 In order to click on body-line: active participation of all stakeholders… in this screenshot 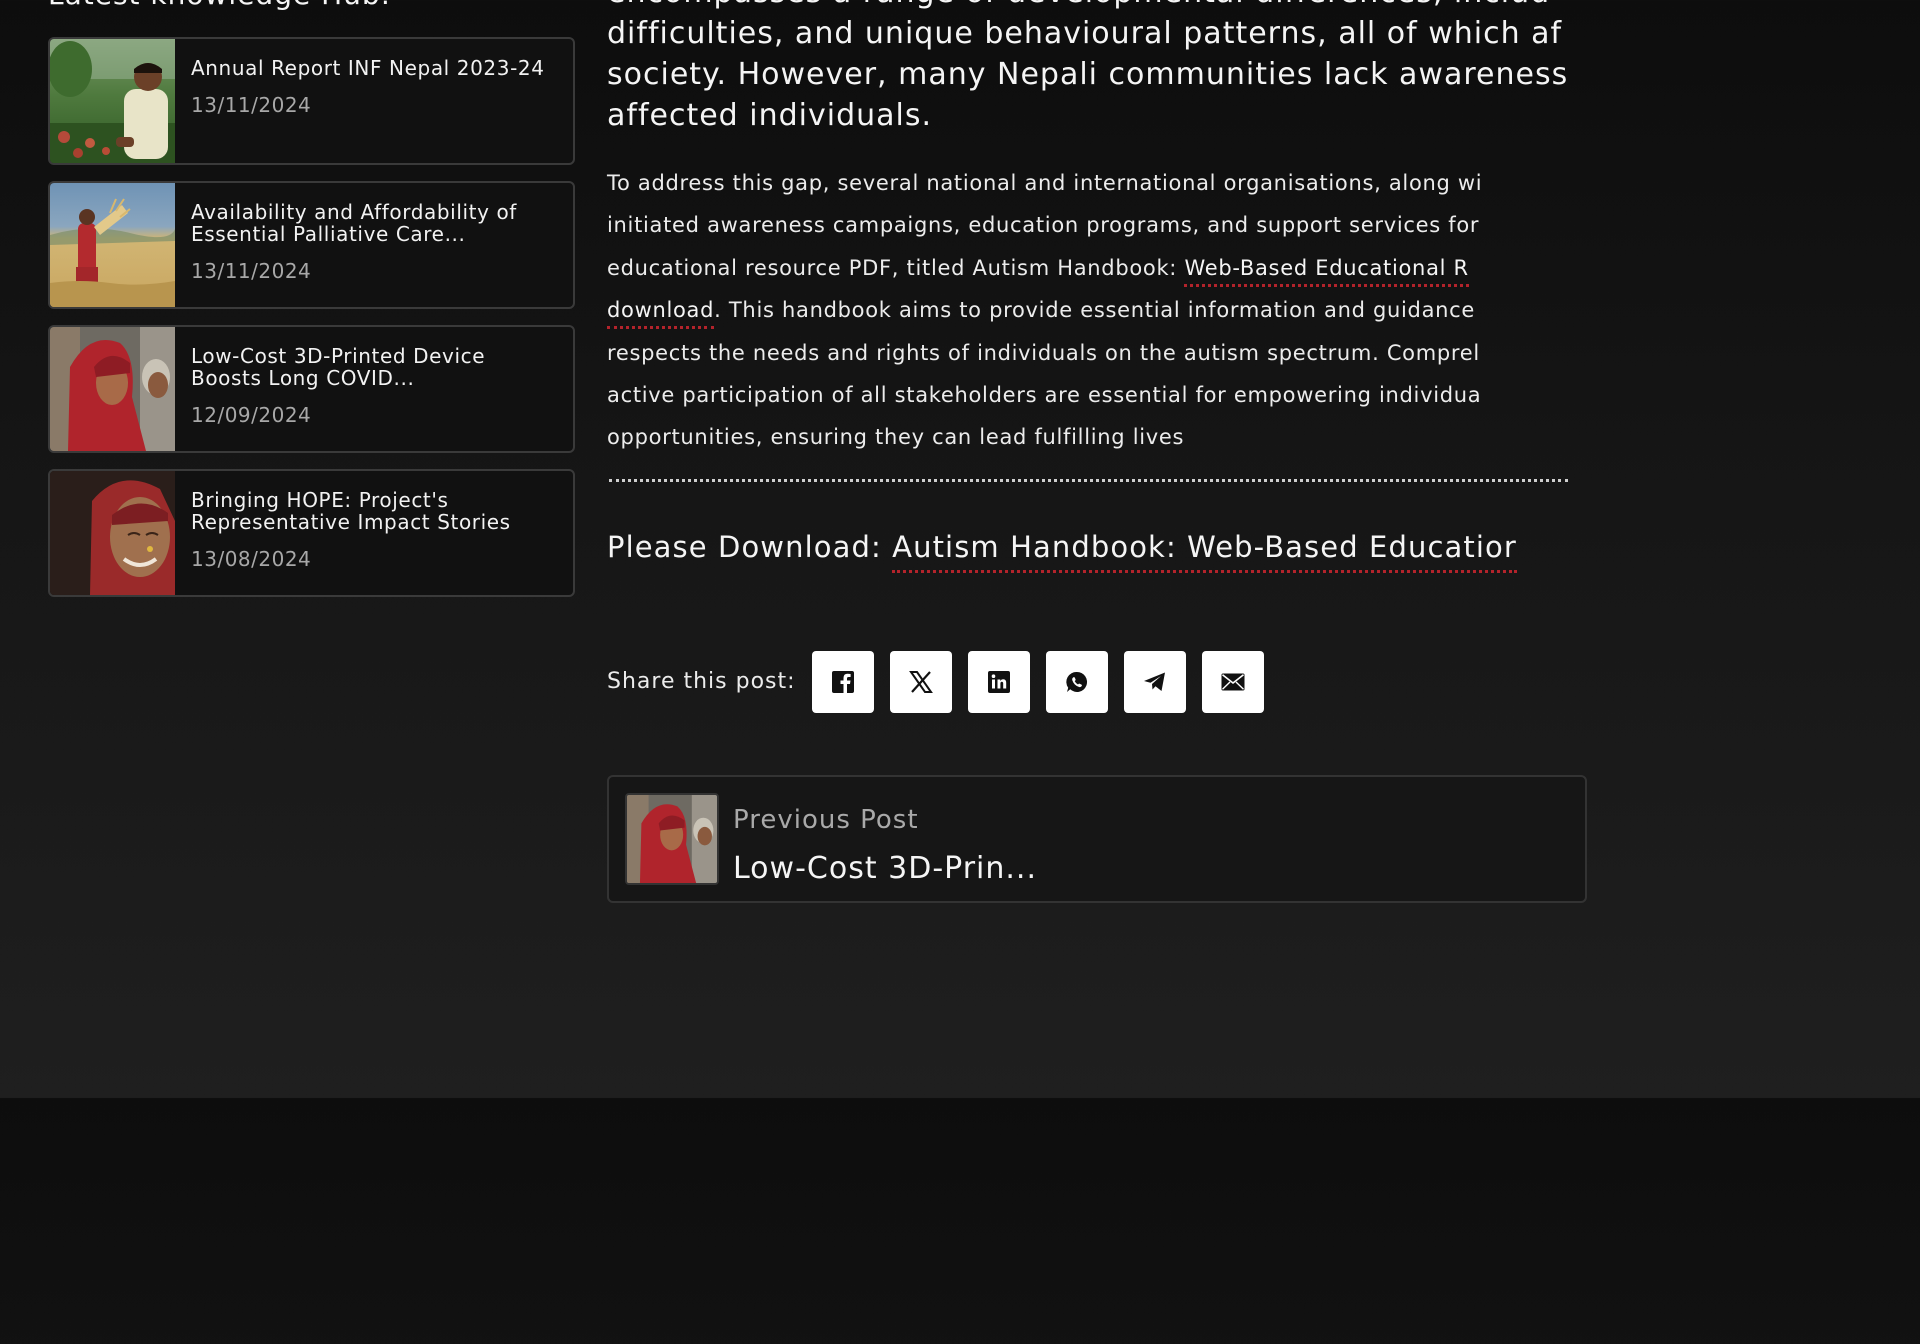, I will do `click(1044, 395)`.